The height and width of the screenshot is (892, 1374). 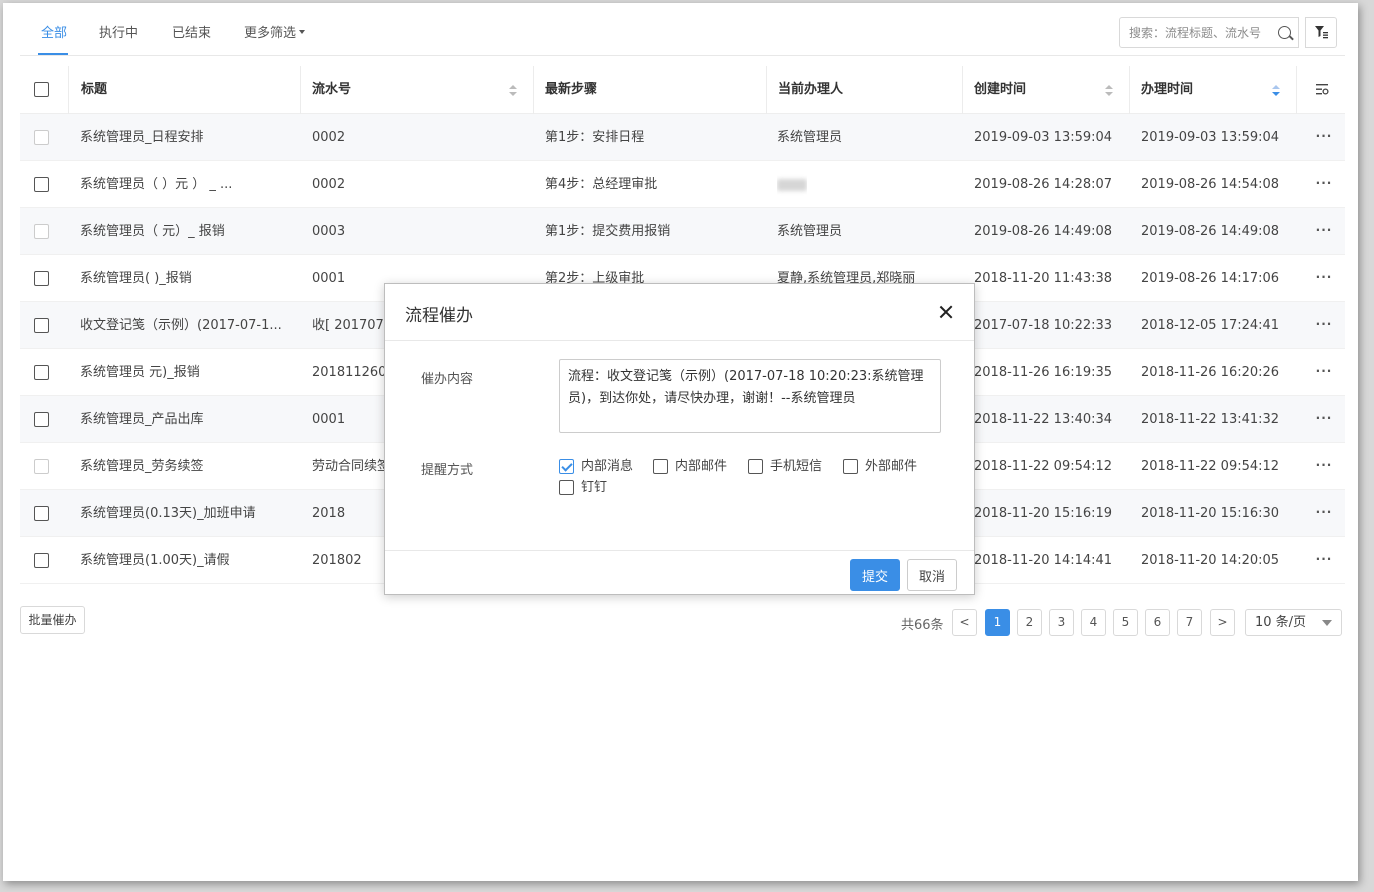 I want to click on row-title: 系统管理员_日程安排, so click(x=142, y=137).